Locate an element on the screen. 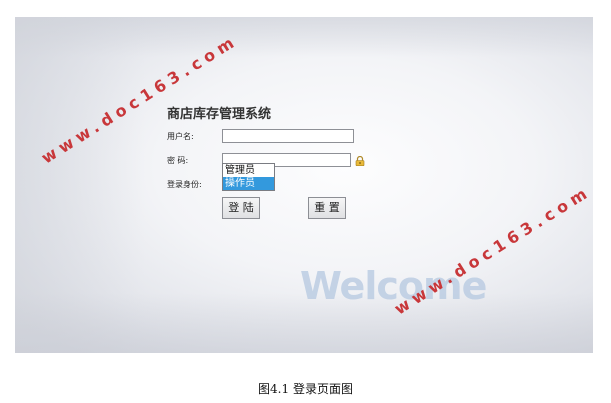 Image resolution: width=611 pixels, height=403 pixels. figure-caption: 图4.1 登录页面图 is located at coordinates (305, 389).